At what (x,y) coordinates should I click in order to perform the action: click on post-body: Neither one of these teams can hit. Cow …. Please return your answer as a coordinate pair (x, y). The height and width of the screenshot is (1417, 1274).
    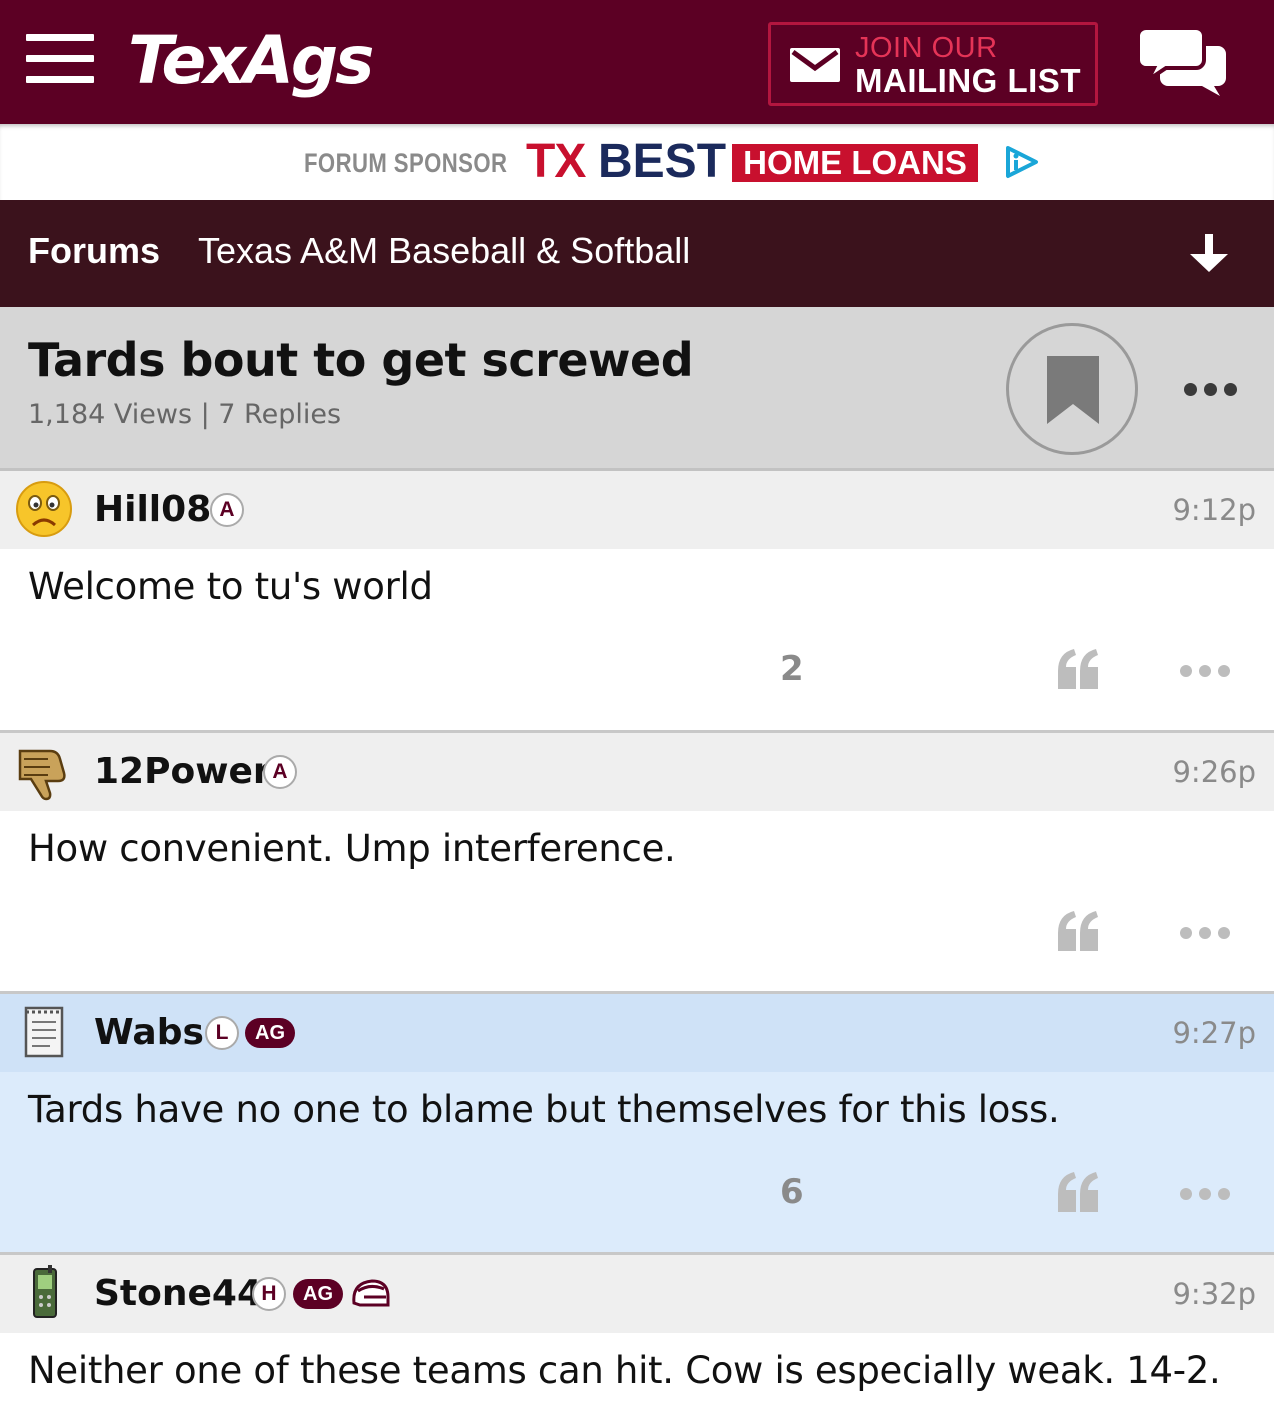
    Looking at the image, I should click on (637, 1375).